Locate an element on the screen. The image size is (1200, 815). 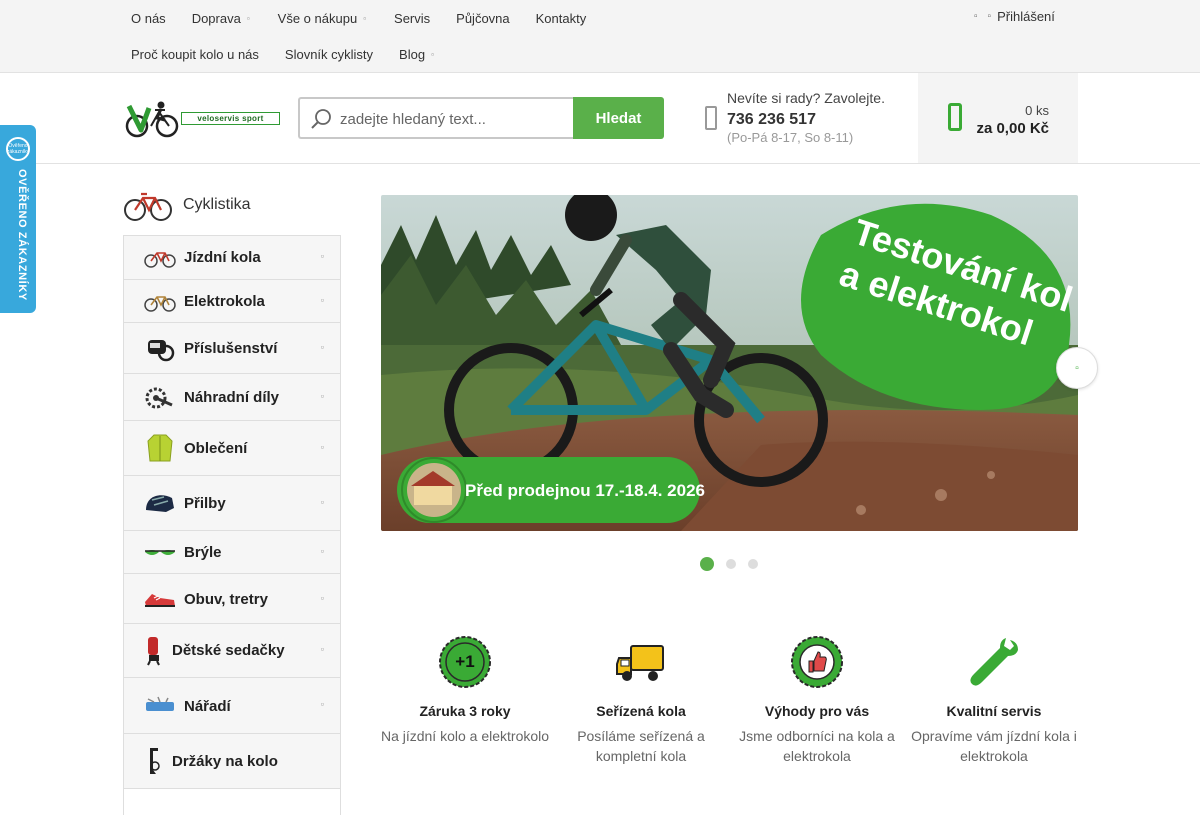
sidebar-item-nahradni-dily: Náhradní díly ▫ is located at coordinates (232, 397).